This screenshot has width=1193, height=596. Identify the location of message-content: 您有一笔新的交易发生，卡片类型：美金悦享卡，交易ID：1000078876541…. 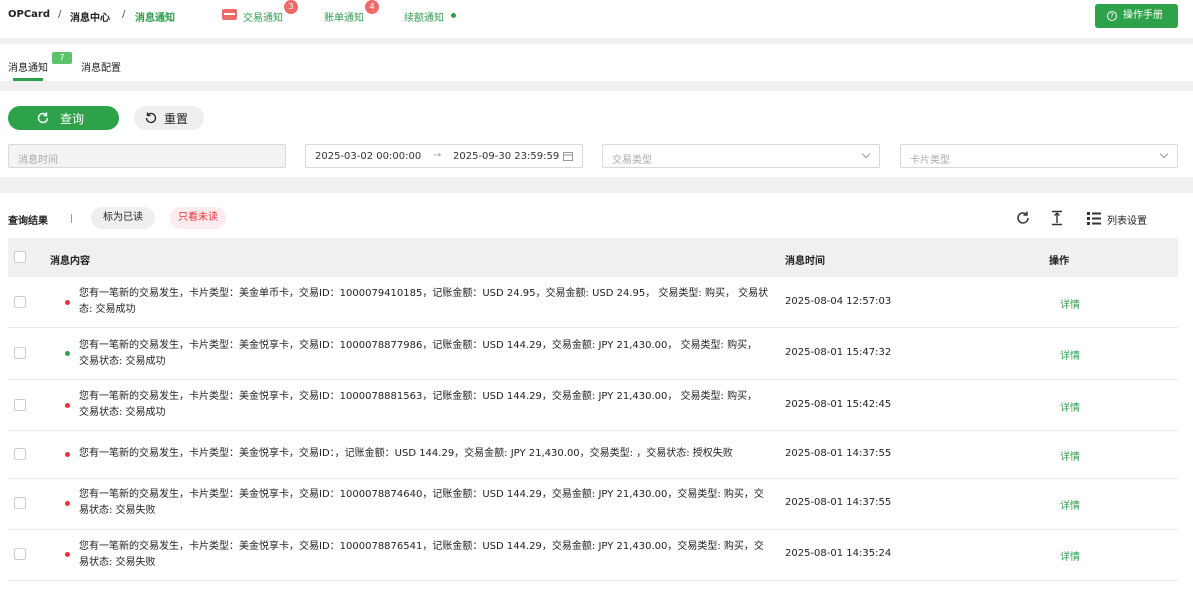
(421, 554).